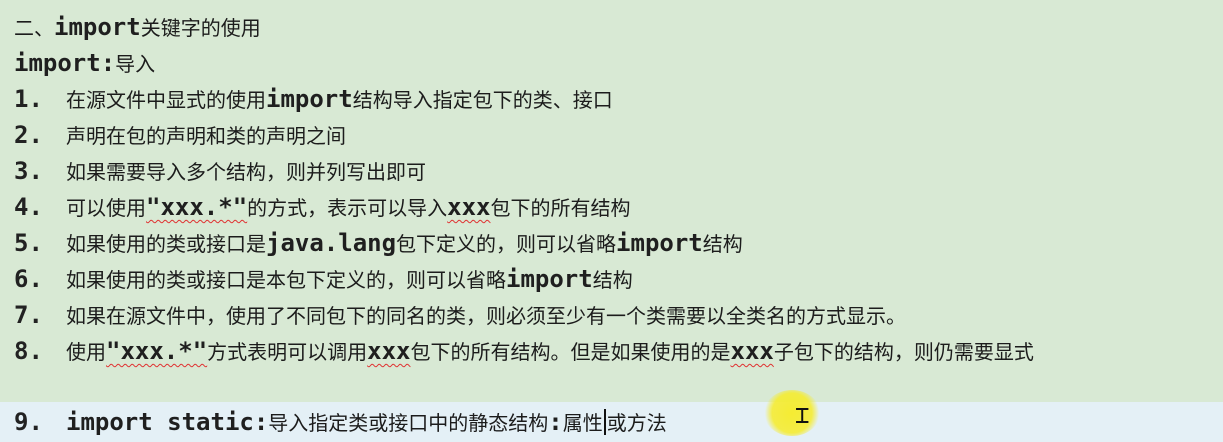 The width and height of the screenshot is (1223, 442). What do you see at coordinates (34, 28) in the screenshot?
I see `heading-prefix: 二、` at bounding box center [34, 28].